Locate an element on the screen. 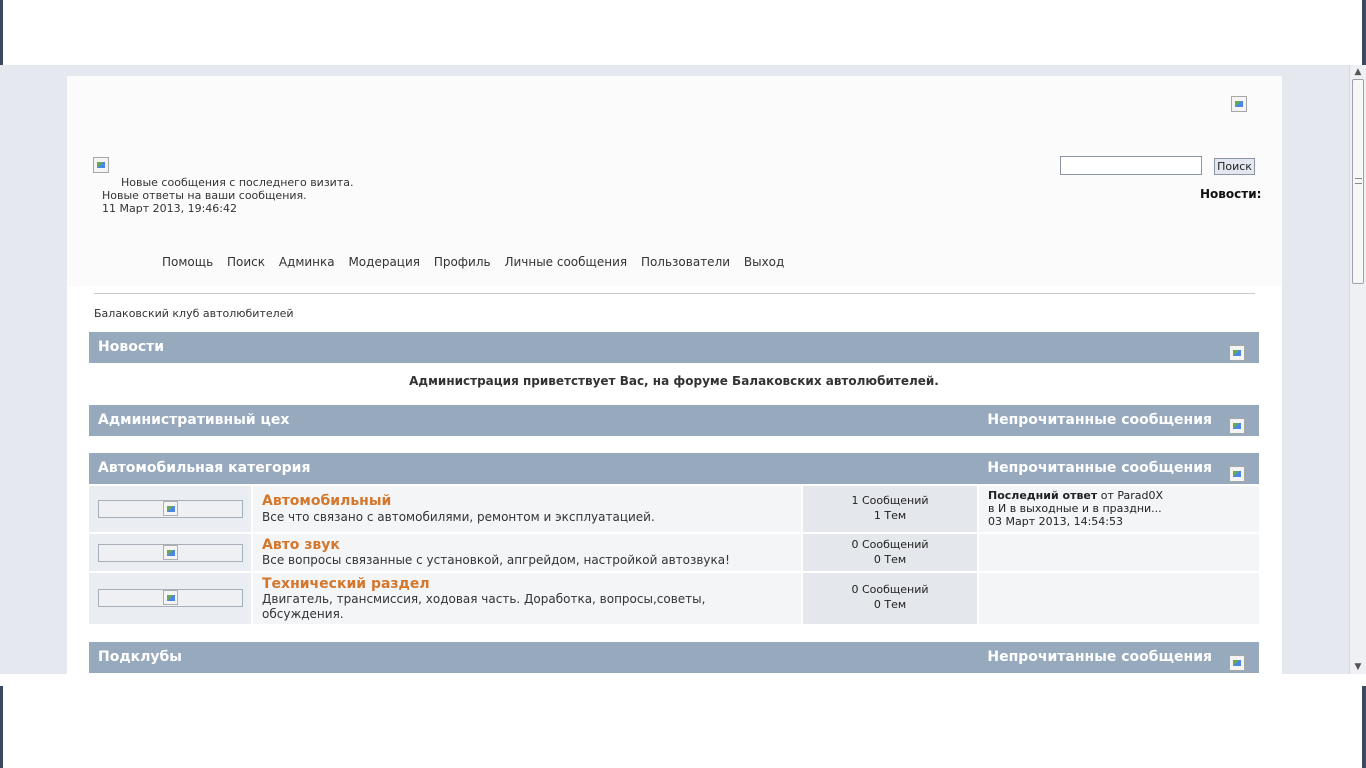 This screenshot has height=768, width=1366. header-image-icon is located at coordinates (1239, 104).